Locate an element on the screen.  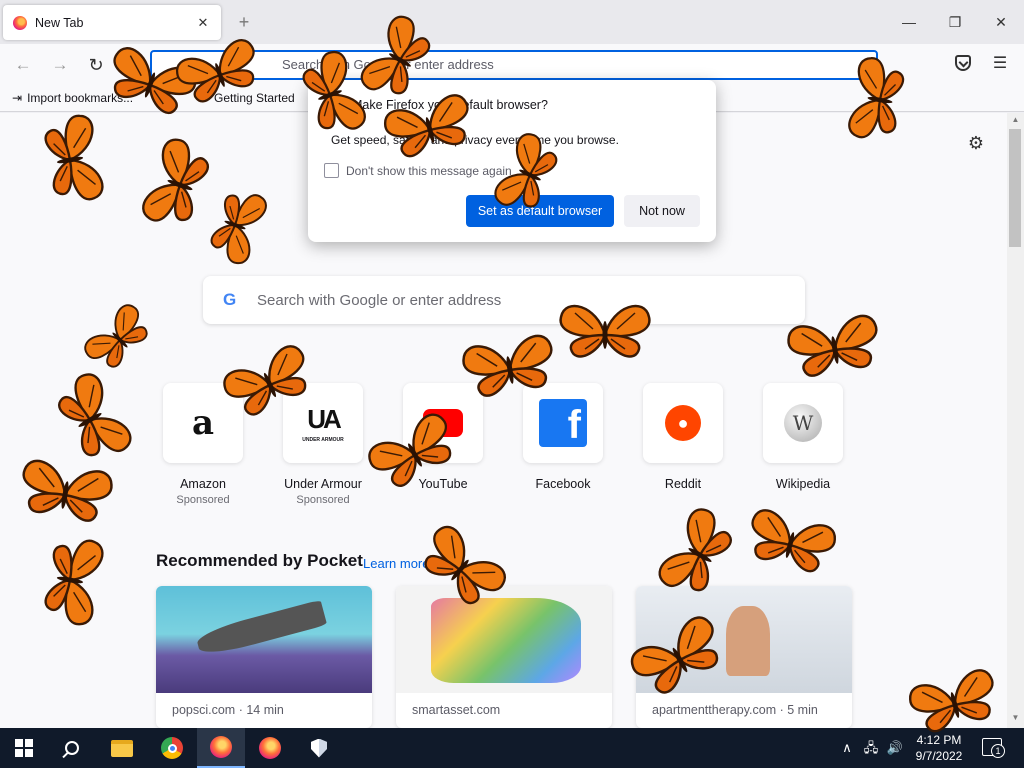
pocket-heading: Recommended by Pocket is located at coordinates (259, 560).